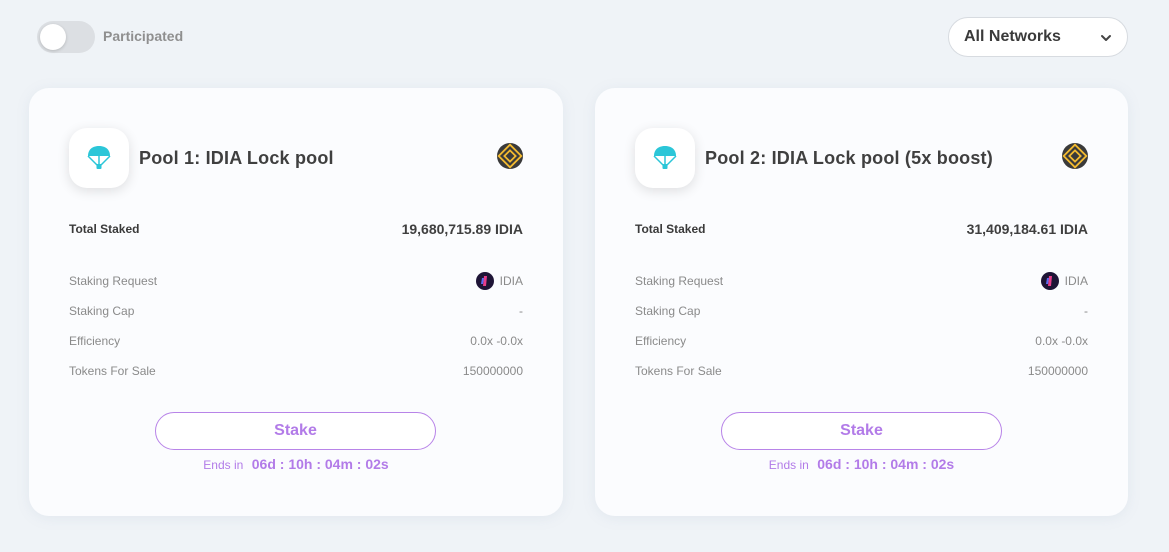 This screenshot has width=1169, height=552. Describe the element at coordinates (236, 158) in the screenshot. I see `pool-title: Pool 1: IDIA Lock pool` at that location.